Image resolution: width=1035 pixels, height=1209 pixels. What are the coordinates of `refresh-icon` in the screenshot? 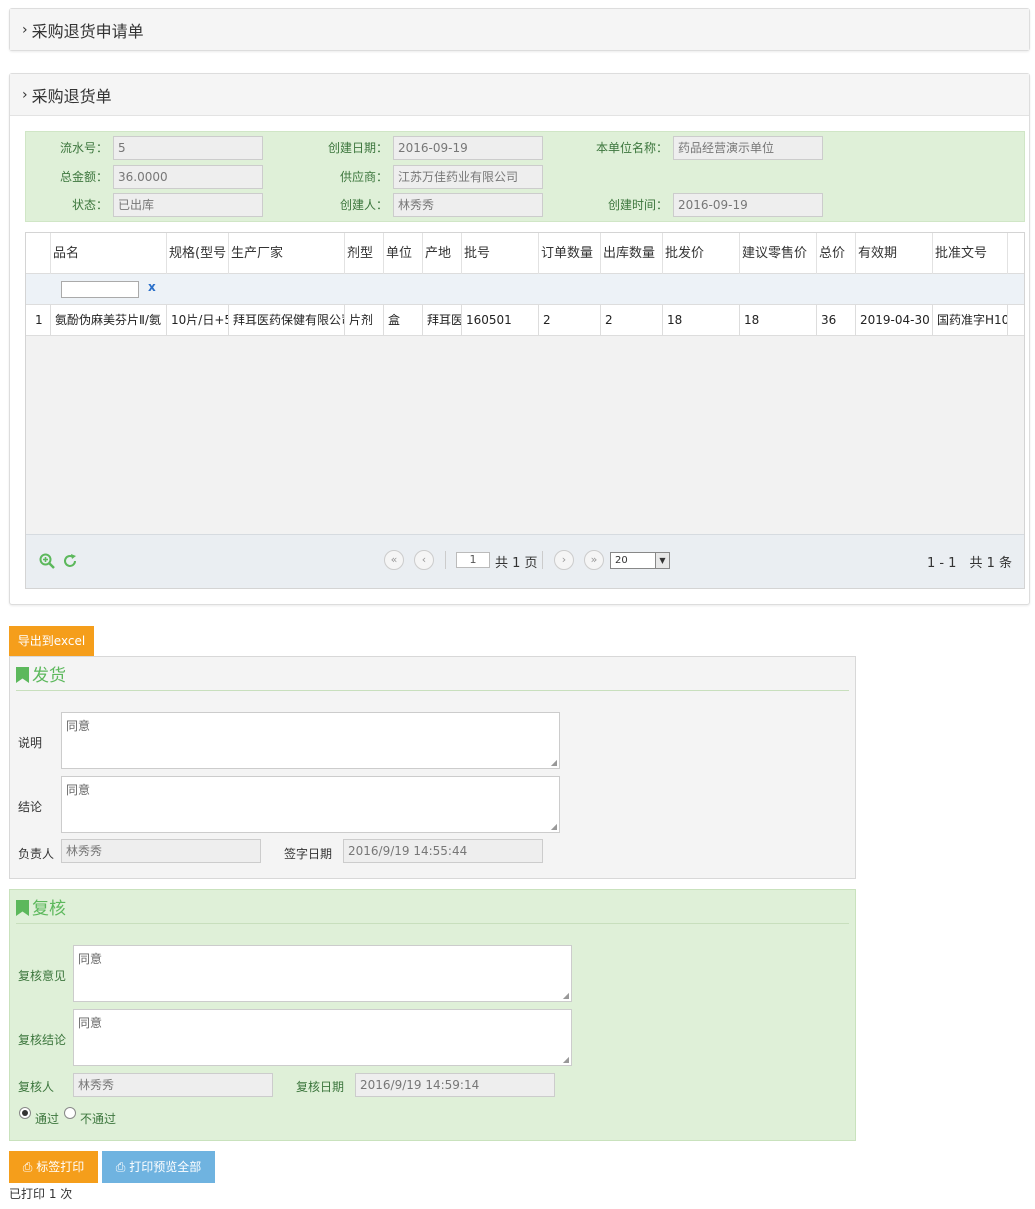 It's located at (70, 561).